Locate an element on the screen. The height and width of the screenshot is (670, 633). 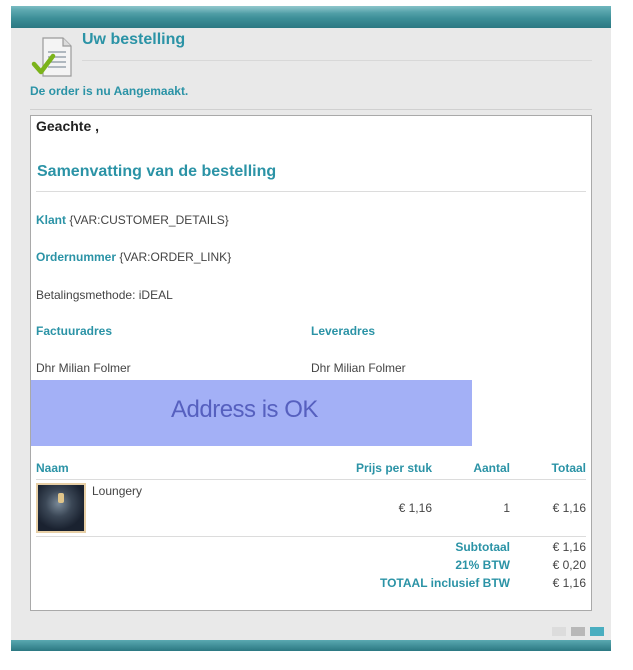
customer-field: Klant {VAR:CUSTOMER_DETAILS} is located at coordinates (132, 220).